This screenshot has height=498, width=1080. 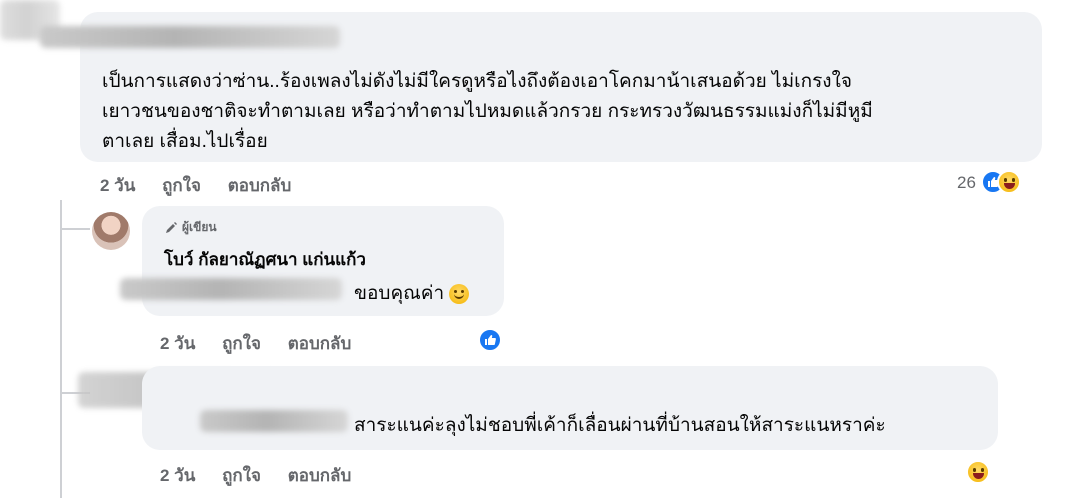 What do you see at coordinates (966, 182) in the screenshot?
I see `reaction-count: 26` at bounding box center [966, 182].